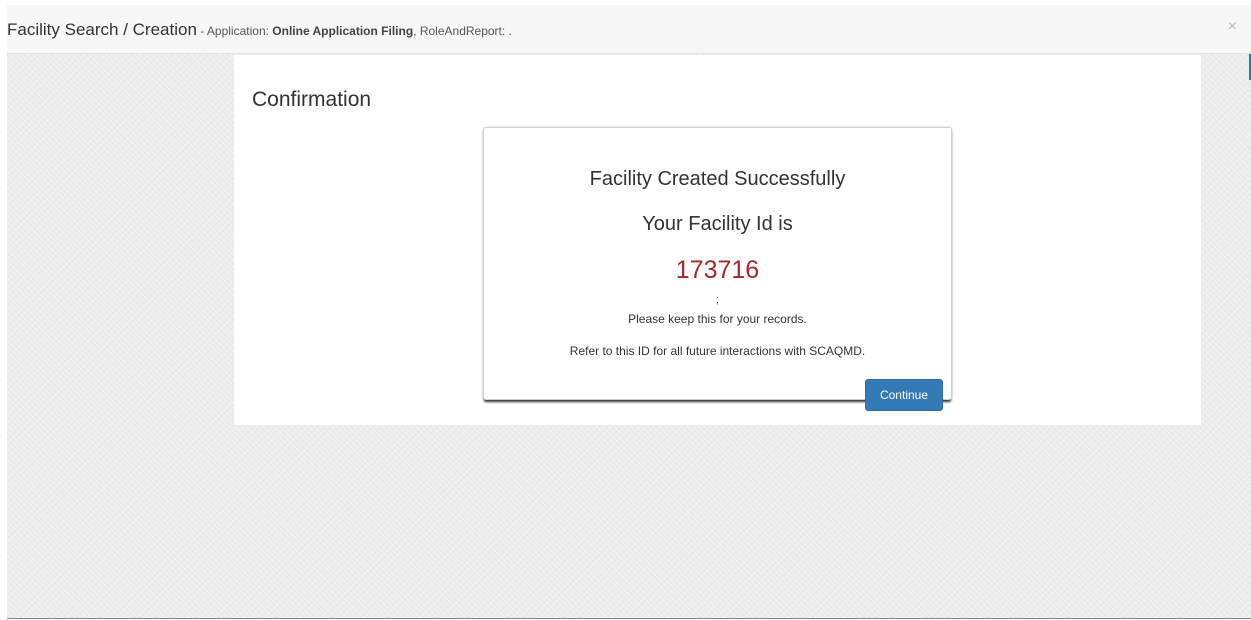 This screenshot has height=620, width=1251. What do you see at coordinates (102, 29) in the screenshot?
I see `modal-title-main: Facility Search / Creation` at bounding box center [102, 29].